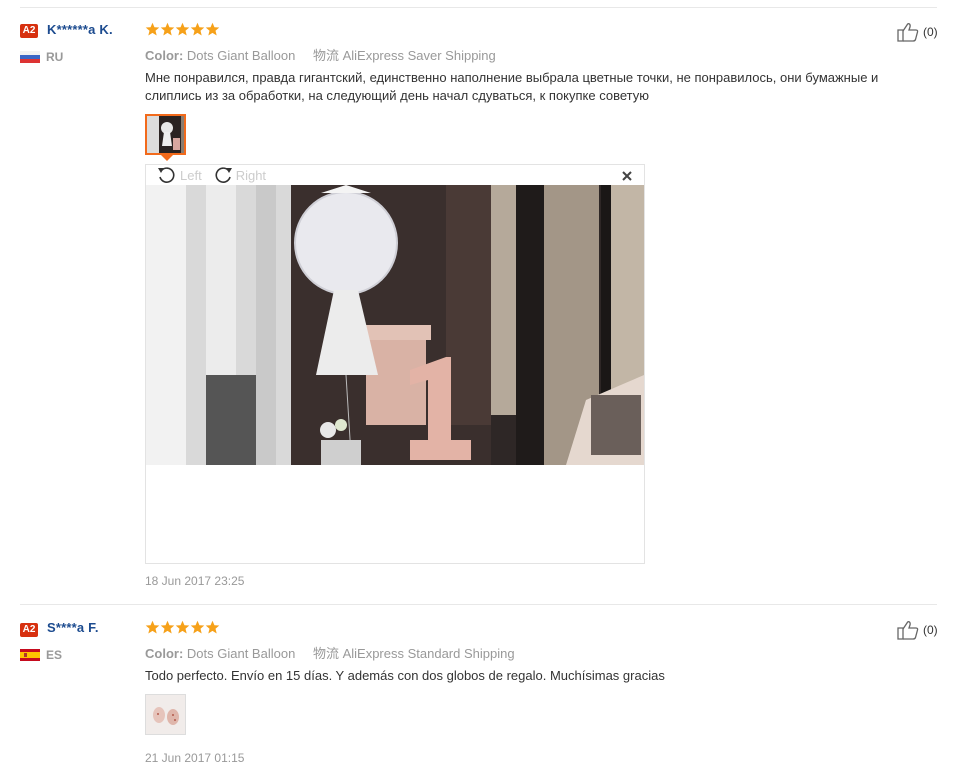 This screenshot has height=779, width=972. Describe the element at coordinates (195, 758) in the screenshot. I see `review-date: 21 Jun 2017 01:15` at that location.